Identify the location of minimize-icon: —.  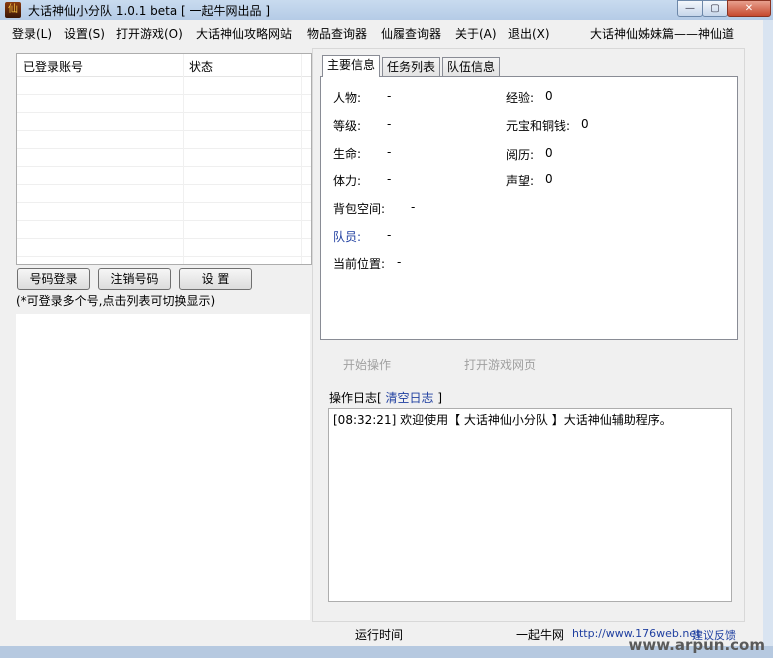
(690, 8).